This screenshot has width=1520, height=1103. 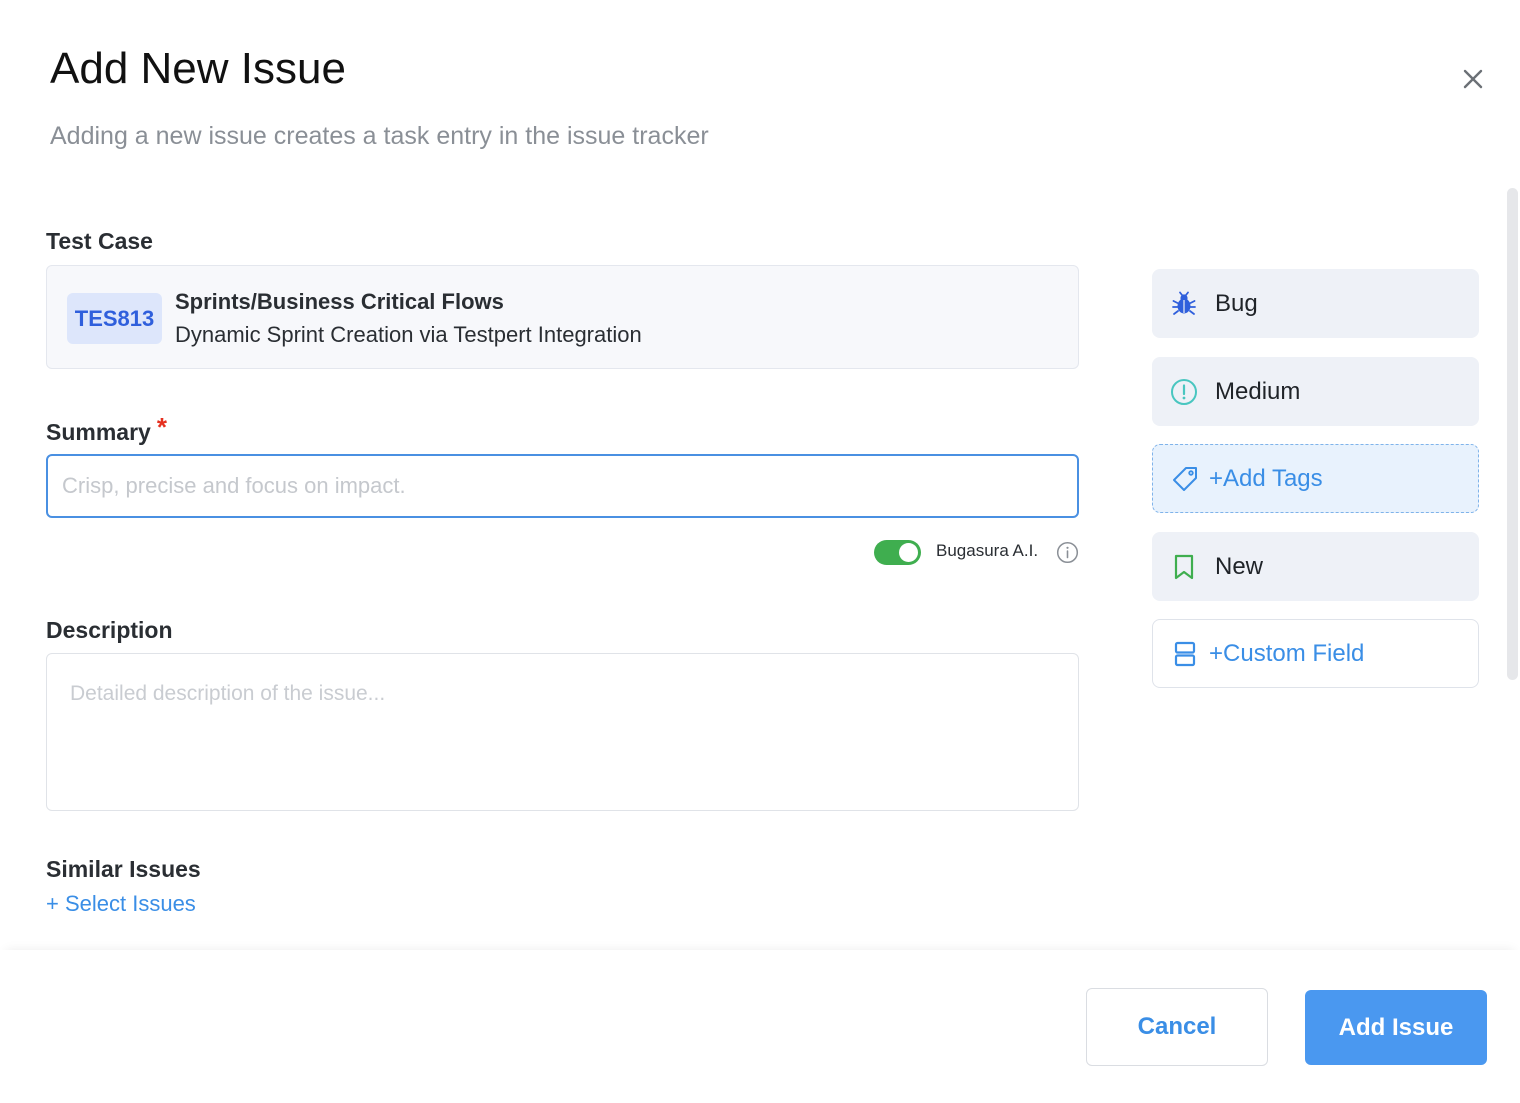 I want to click on status-label: New, so click(x=1239, y=566).